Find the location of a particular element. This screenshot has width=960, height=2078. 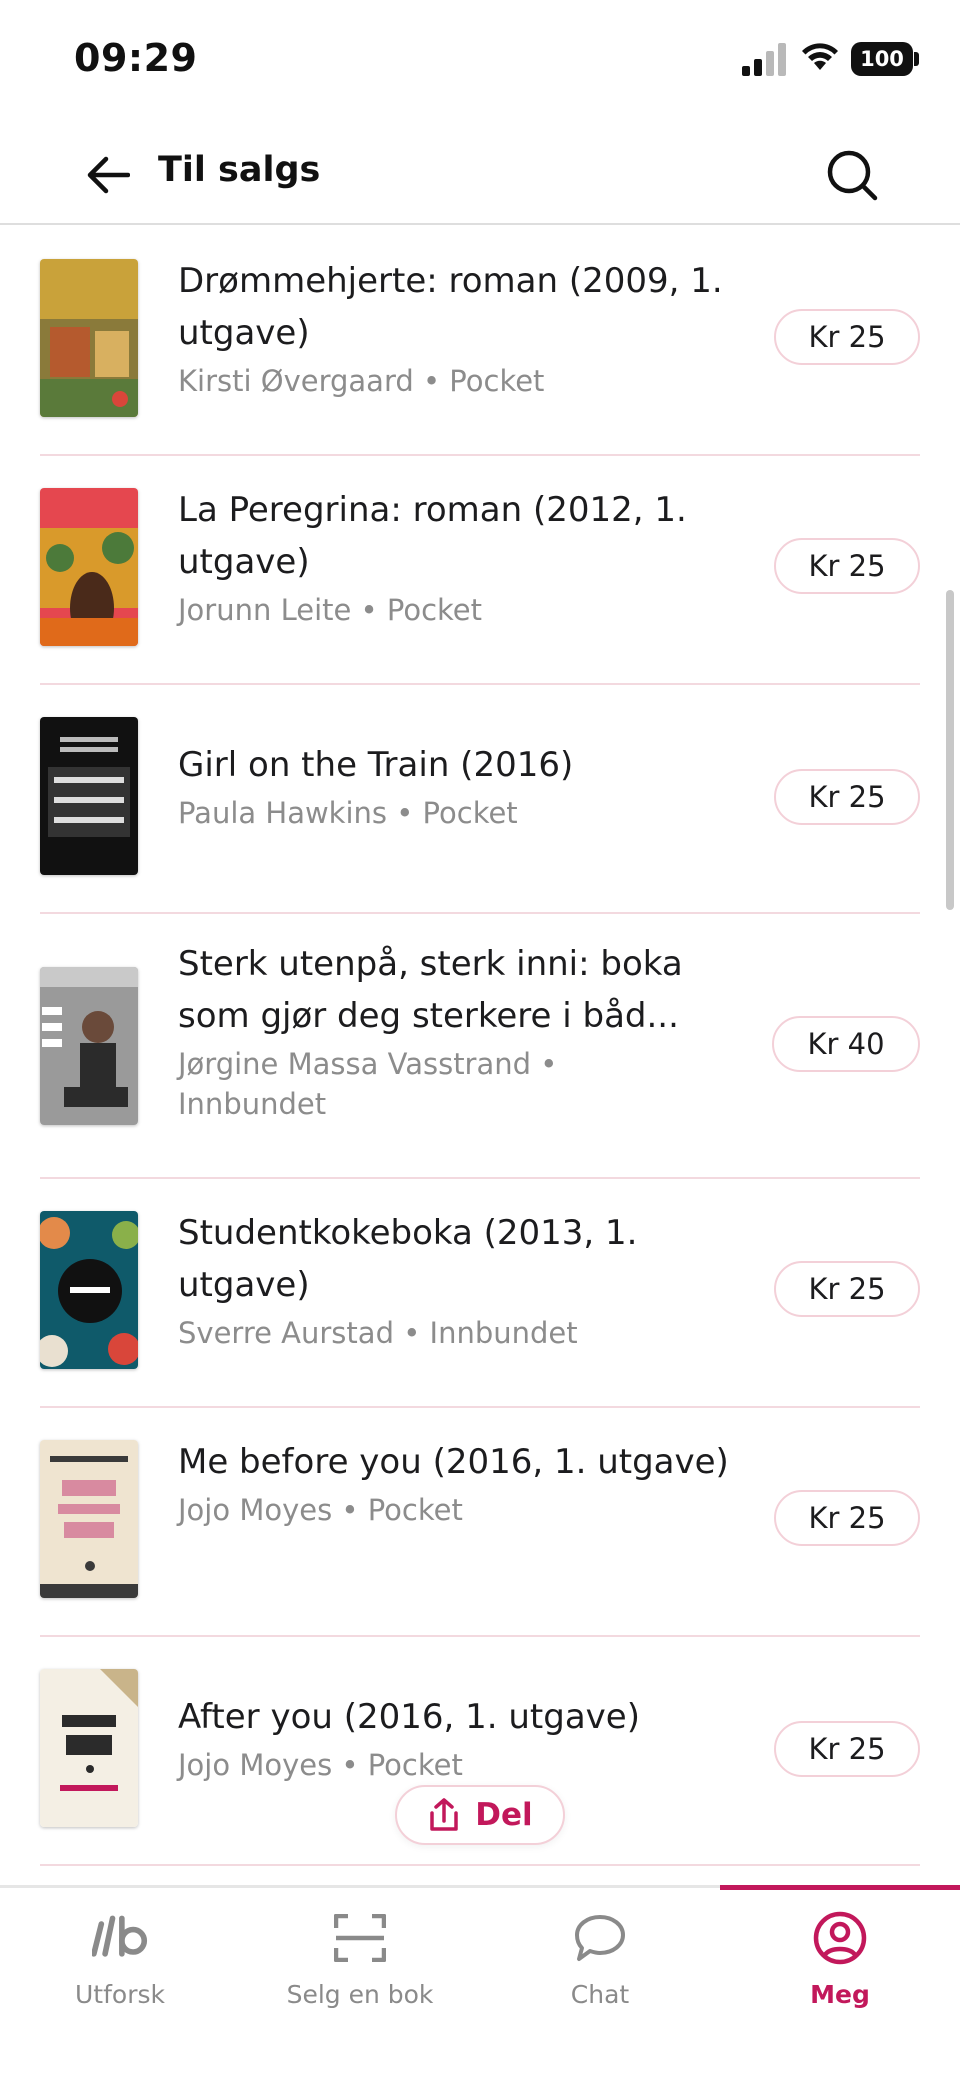

status-bar: 09:29 100 is located at coordinates (480, 62).